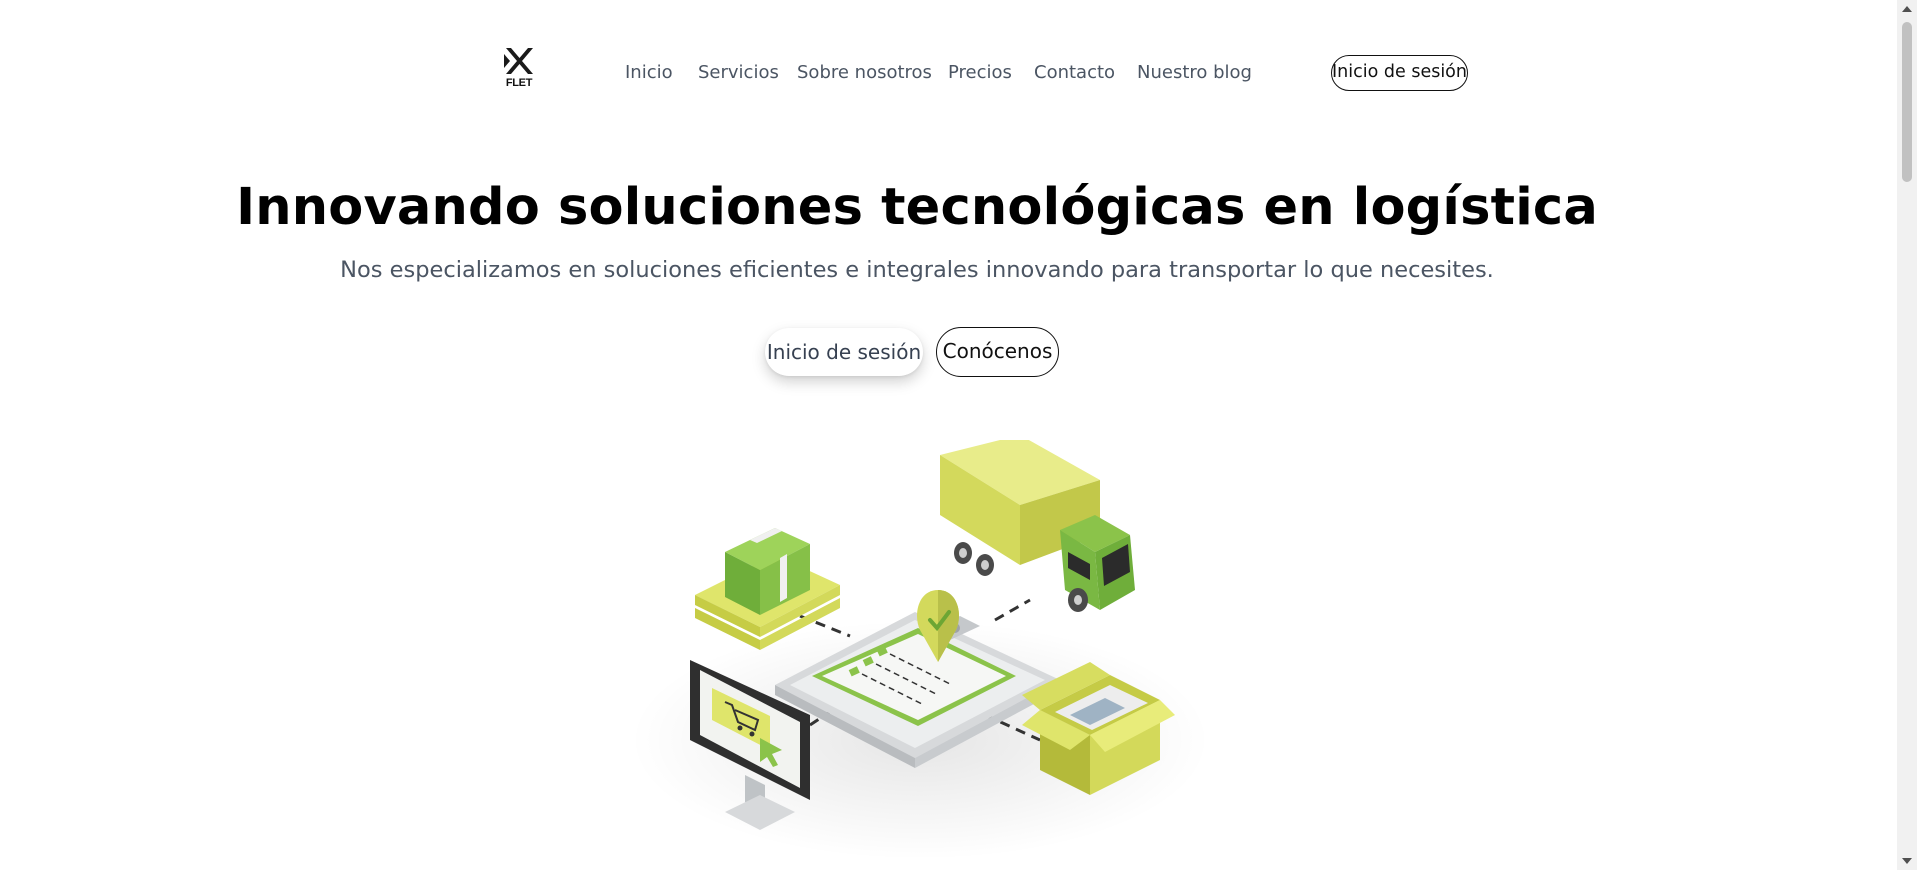 The image size is (1917, 870). What do you see at coordinates (844, 352) in the screenshot?
I see `hero-login-button: Inicio de sesión` at bounding box center [844, 352].